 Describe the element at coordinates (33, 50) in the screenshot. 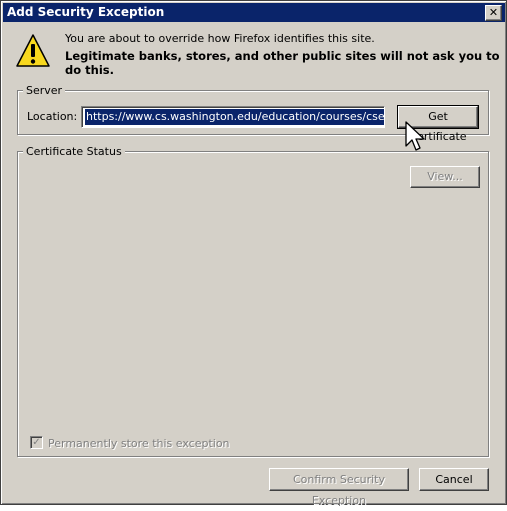

I see `warning-icon` at that location.